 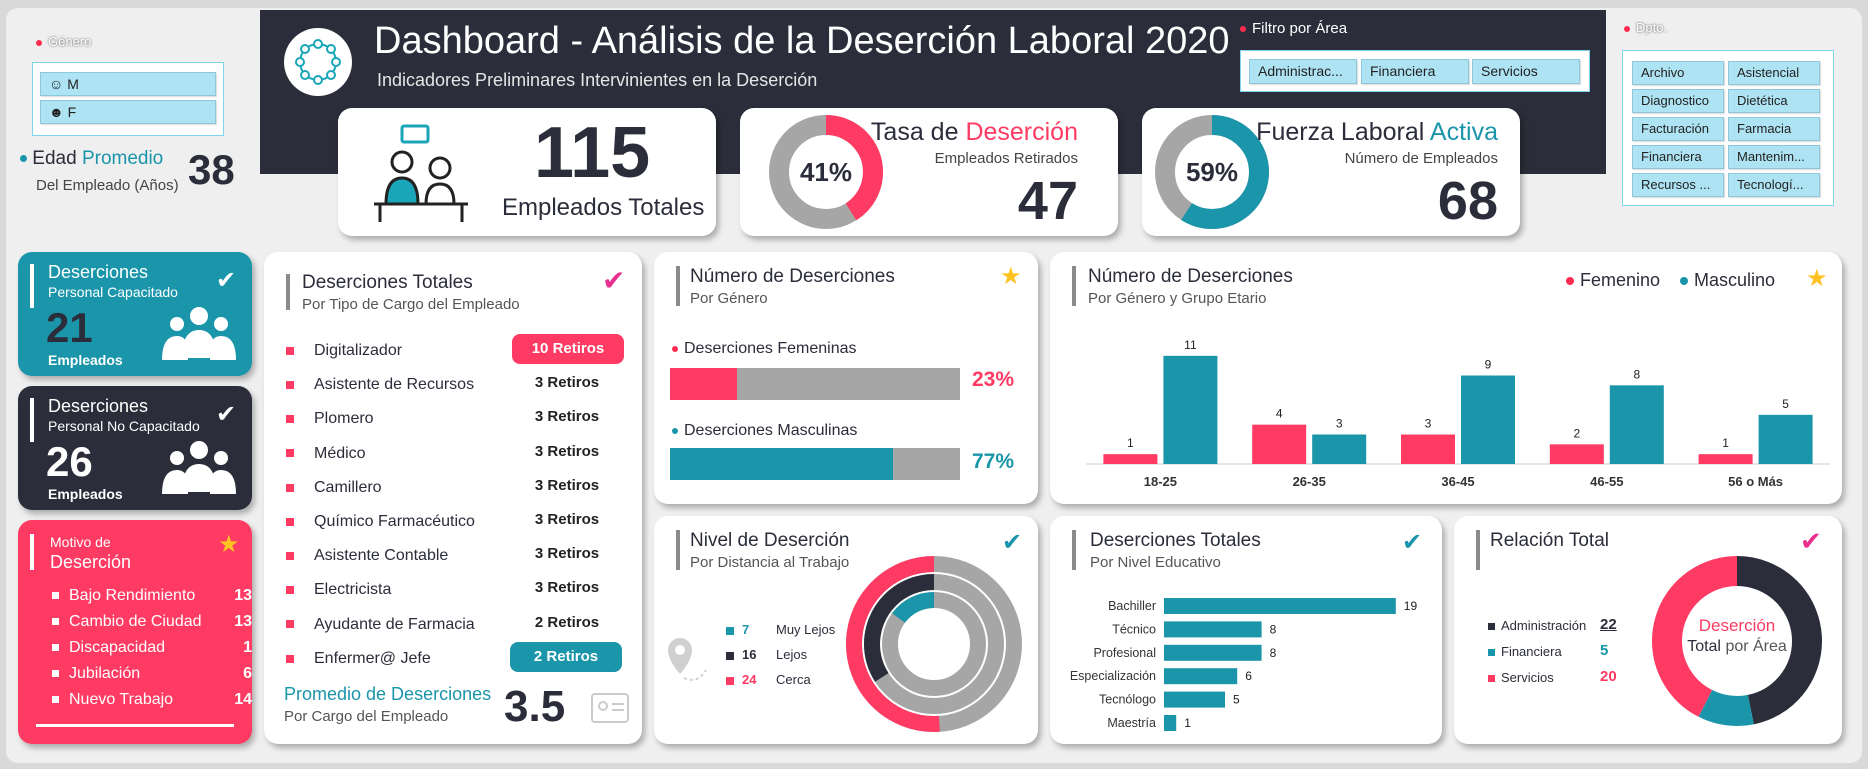 I want to click on distancia-sub: Por Distancia al Trabajo, so click(x=770, y=562).